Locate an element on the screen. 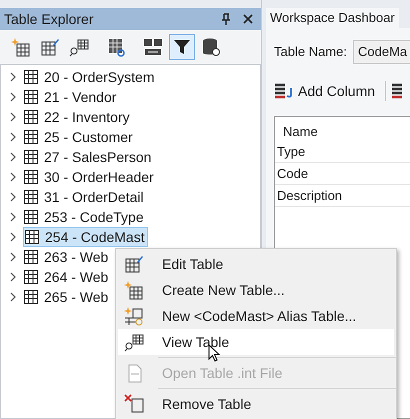 This screenshot has height=419, width=410. grid-cell: Code is located at coordinates (342, 174).